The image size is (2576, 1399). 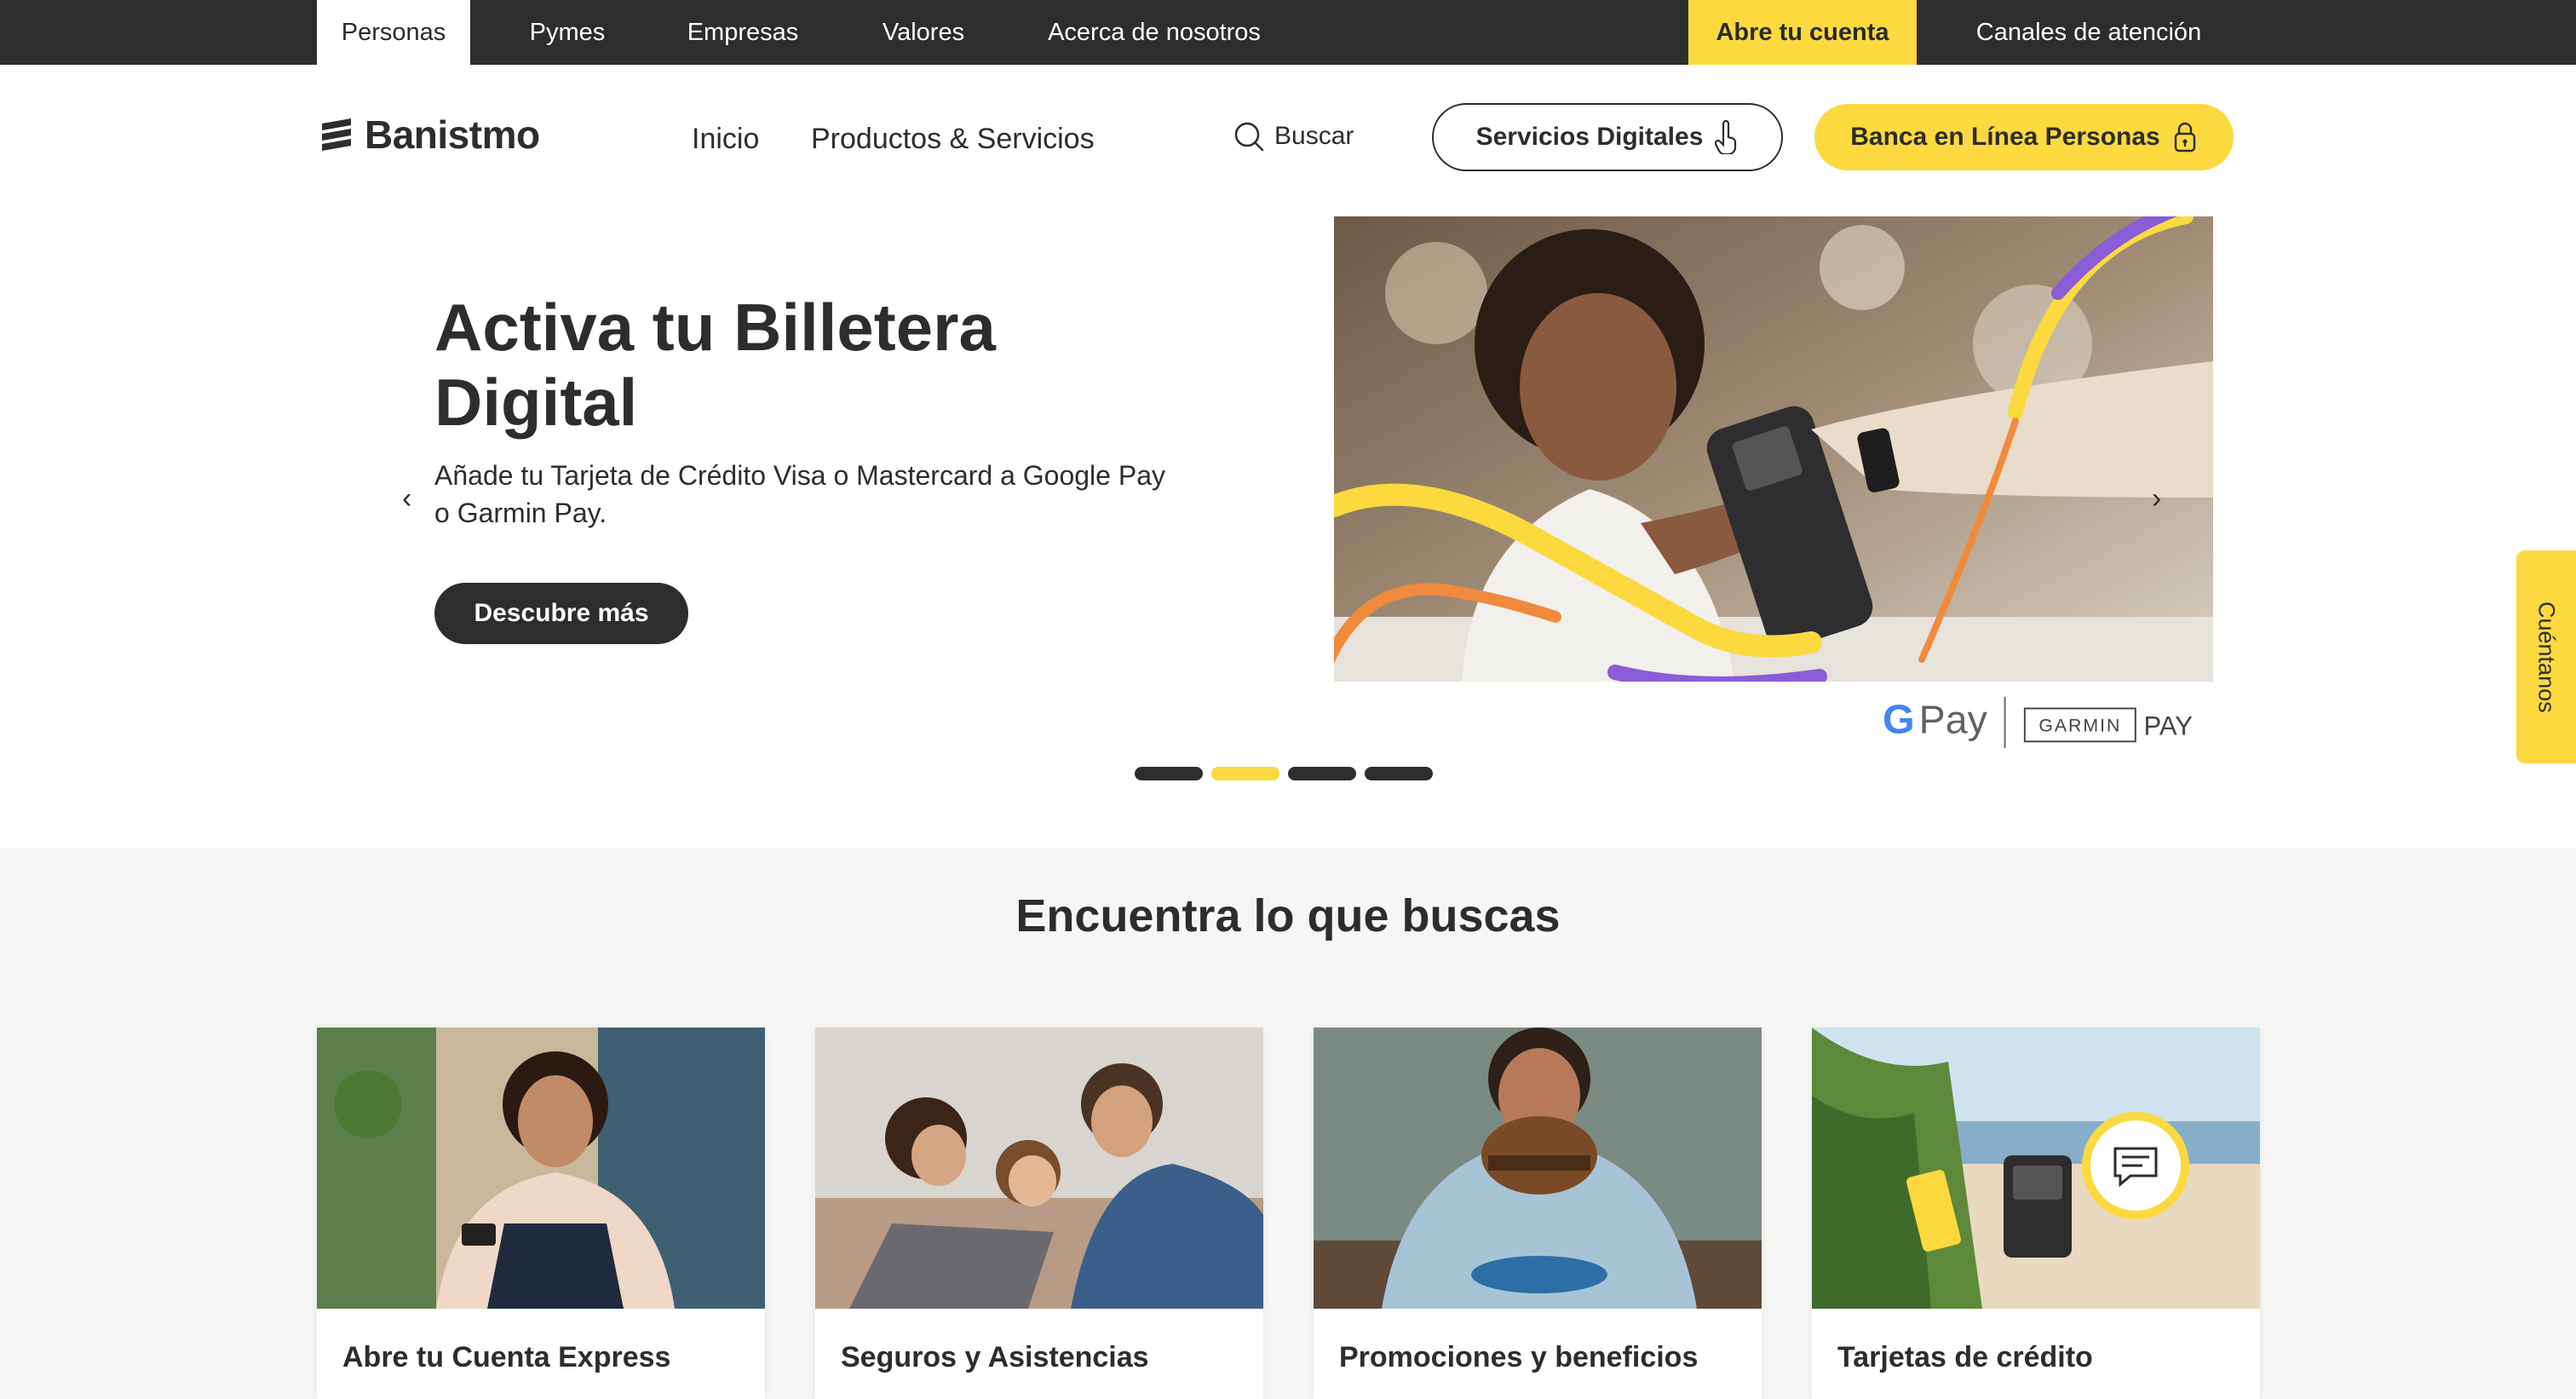 I want to click on card-title: Promociones y beneficios, so click(x=1519, y=1357).